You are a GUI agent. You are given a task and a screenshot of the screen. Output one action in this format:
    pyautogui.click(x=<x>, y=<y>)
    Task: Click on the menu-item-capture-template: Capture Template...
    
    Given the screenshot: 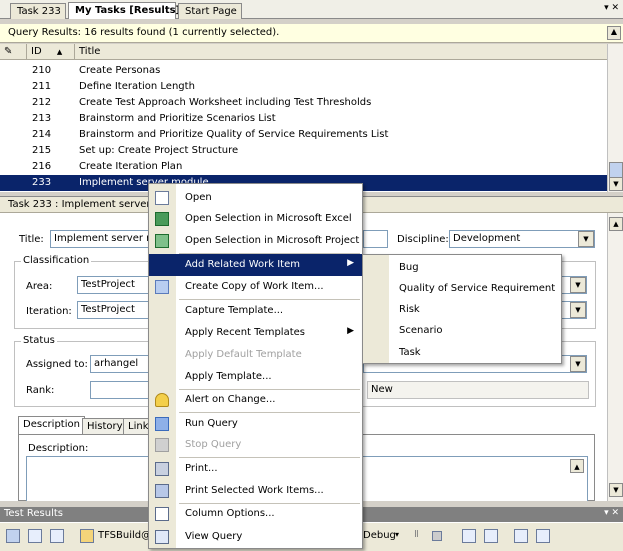 What is the action you would take?
    pyautogui.click(x=255, y=311)
    